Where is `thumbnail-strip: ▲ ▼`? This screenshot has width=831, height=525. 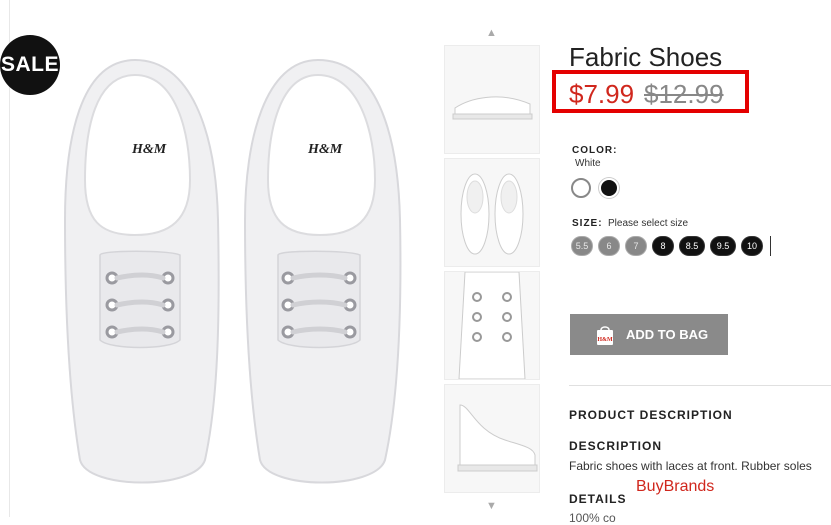 thumbnail-strip: ▲ ▼ is located at coordinates (492, 272).